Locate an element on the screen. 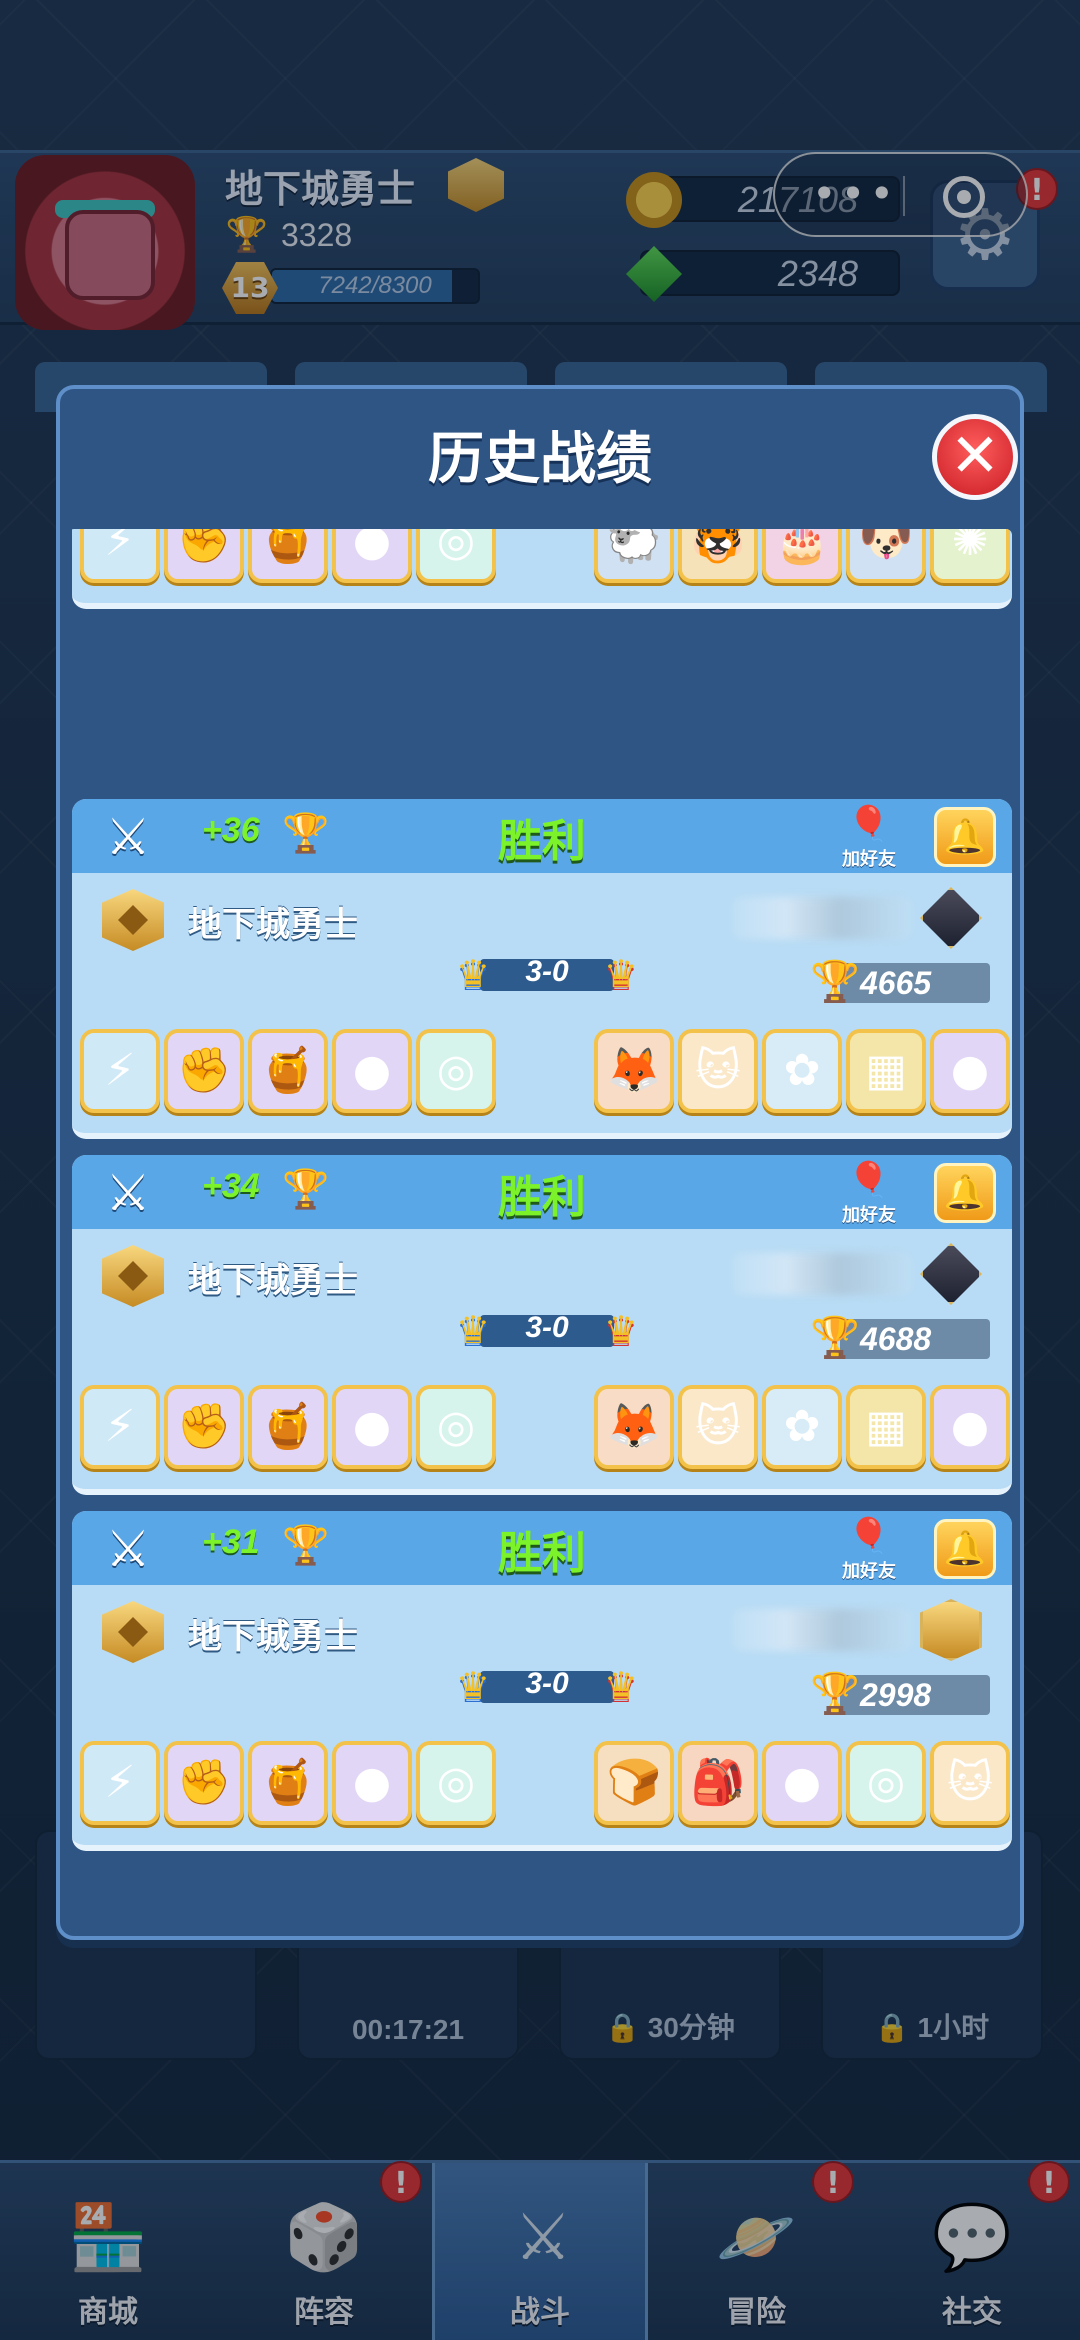 The image size is (1080, 2340). modal-title: 历史战绩 is located at coordinates (540, 459).